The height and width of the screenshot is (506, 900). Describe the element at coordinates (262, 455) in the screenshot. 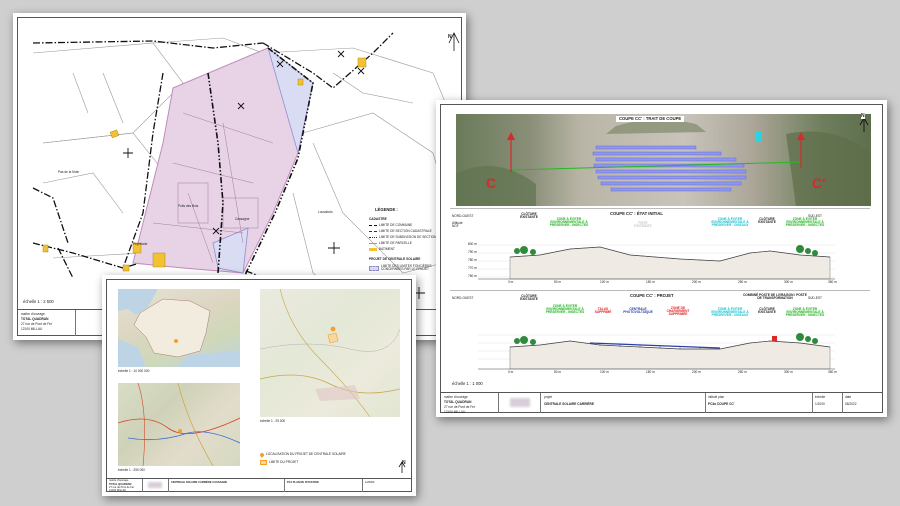

I see `location-pin-icon` at that location.